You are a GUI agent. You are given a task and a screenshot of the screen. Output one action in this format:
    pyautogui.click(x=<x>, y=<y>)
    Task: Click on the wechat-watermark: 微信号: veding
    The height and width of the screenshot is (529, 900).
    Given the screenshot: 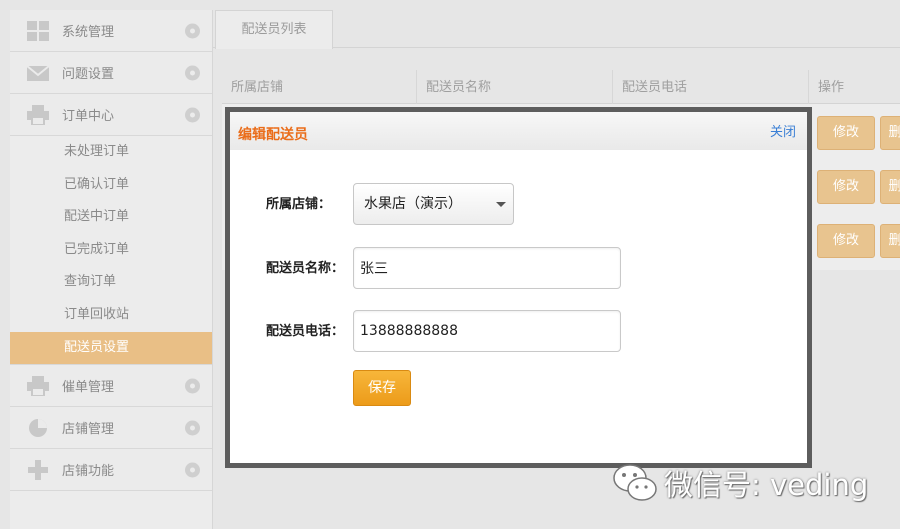 What is the action you would take?
    pyautogui.click(x=752, y=483)
    